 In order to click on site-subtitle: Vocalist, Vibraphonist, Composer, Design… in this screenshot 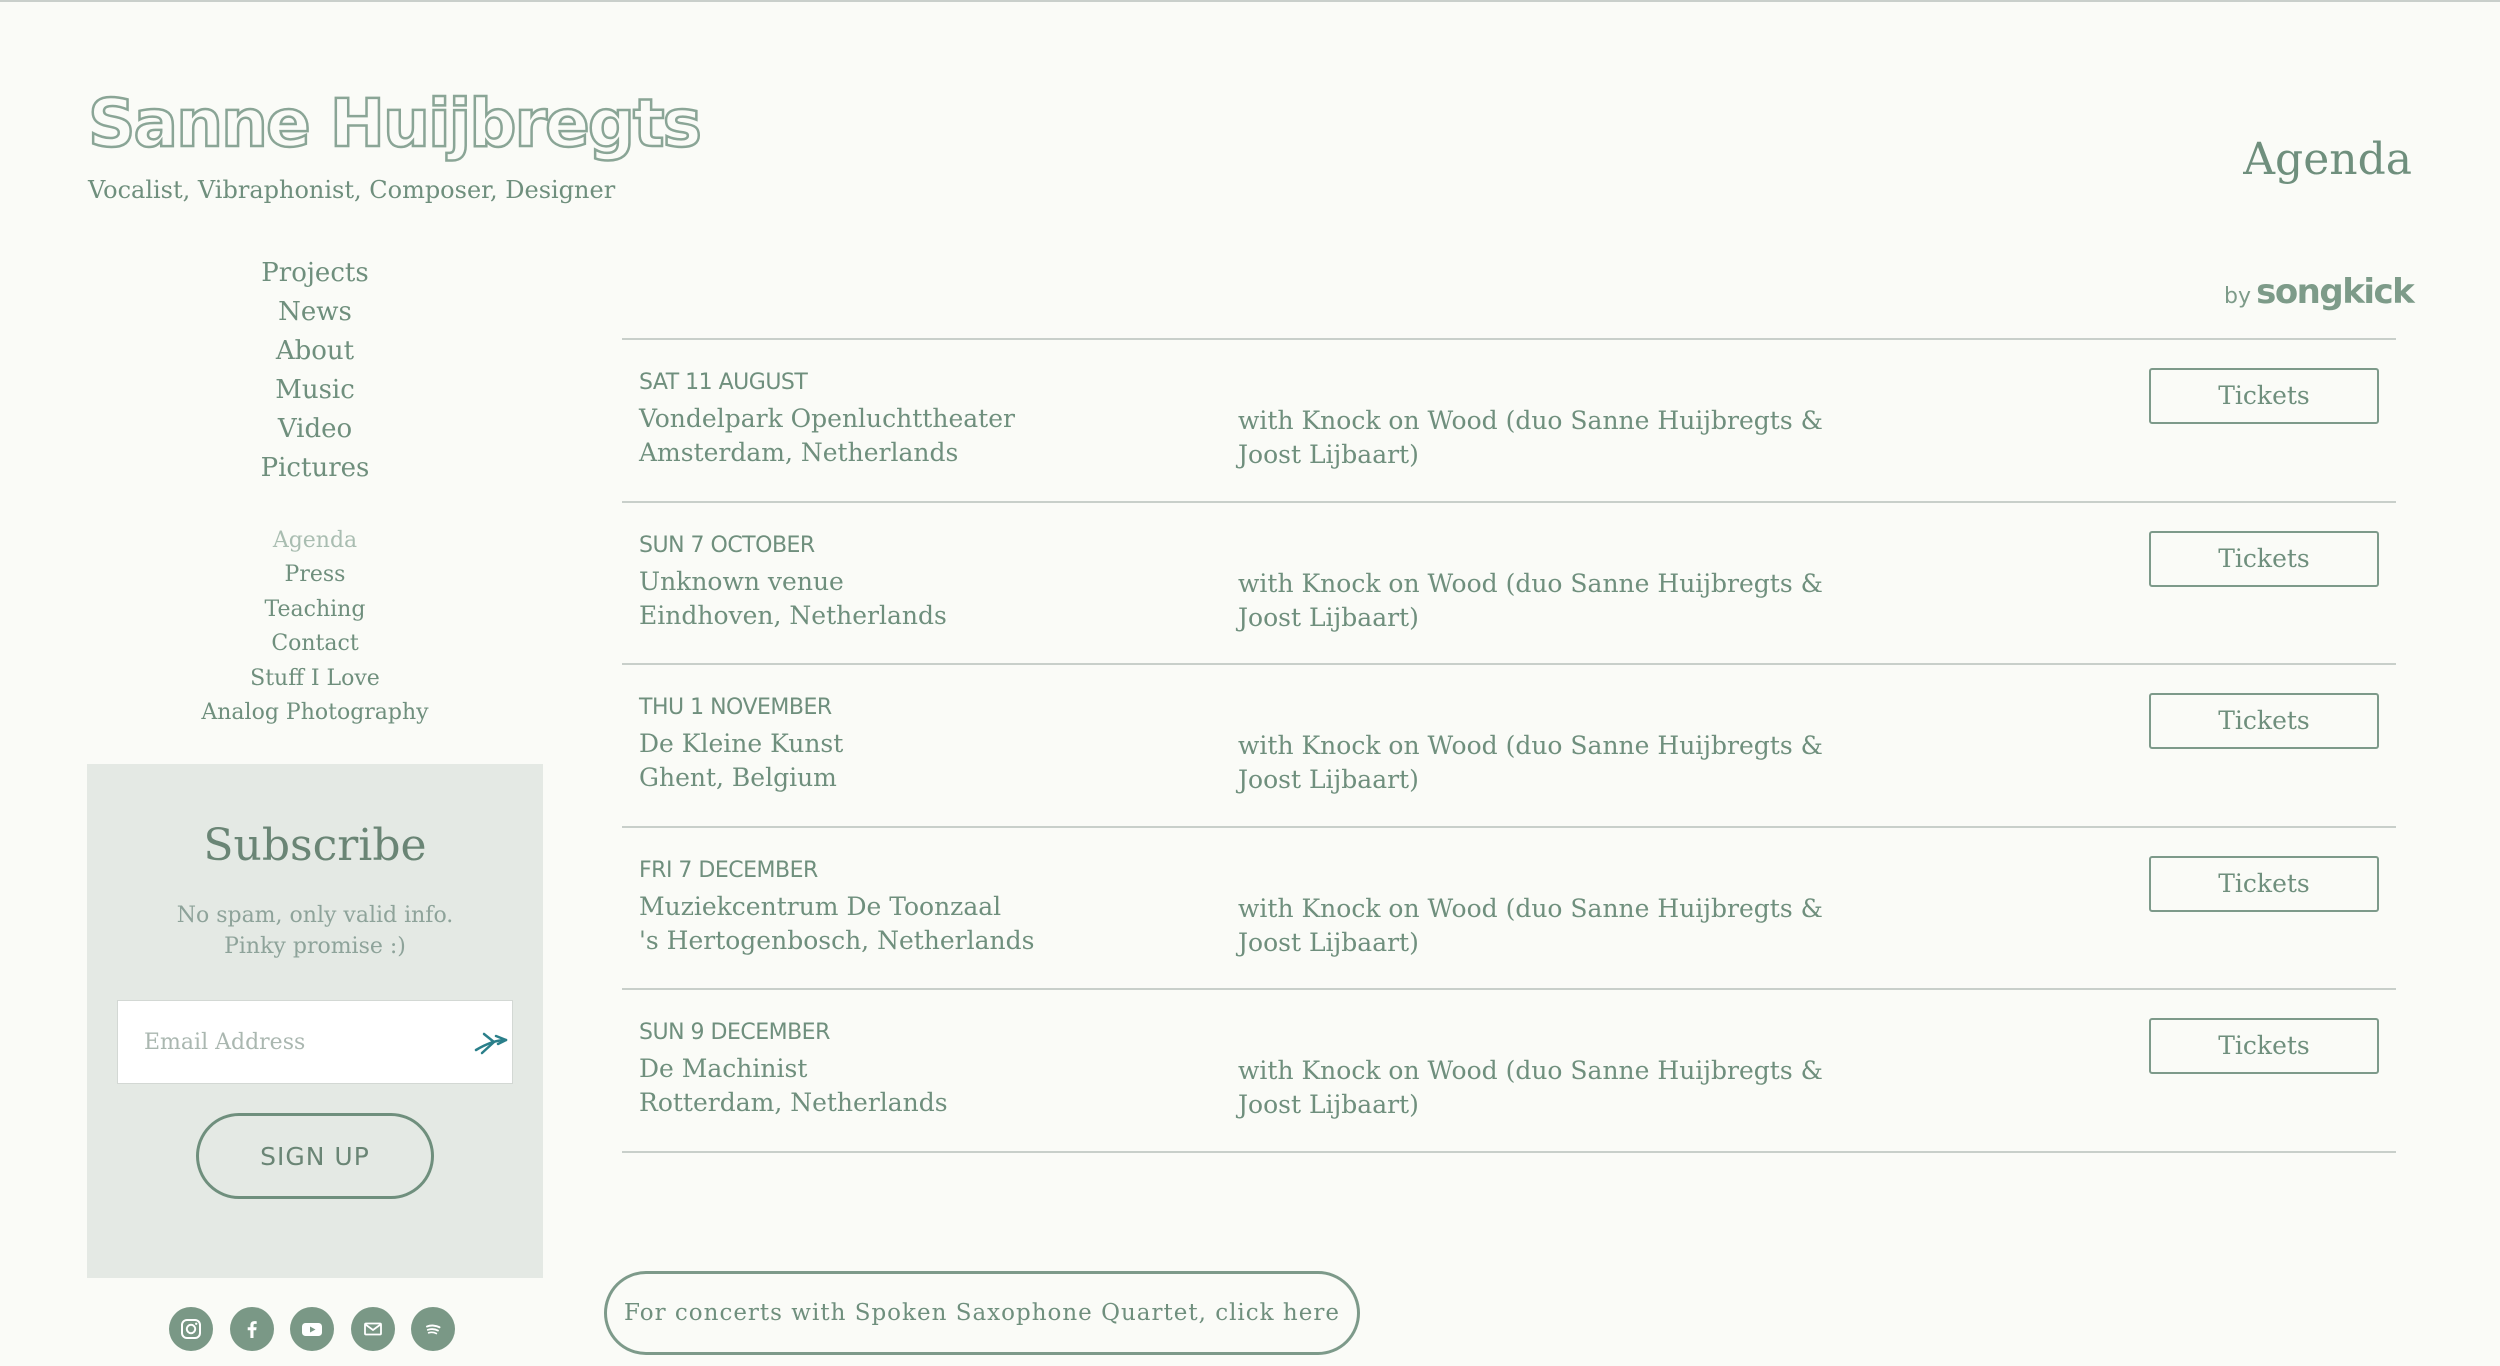, I will do `click(352, 190)`.